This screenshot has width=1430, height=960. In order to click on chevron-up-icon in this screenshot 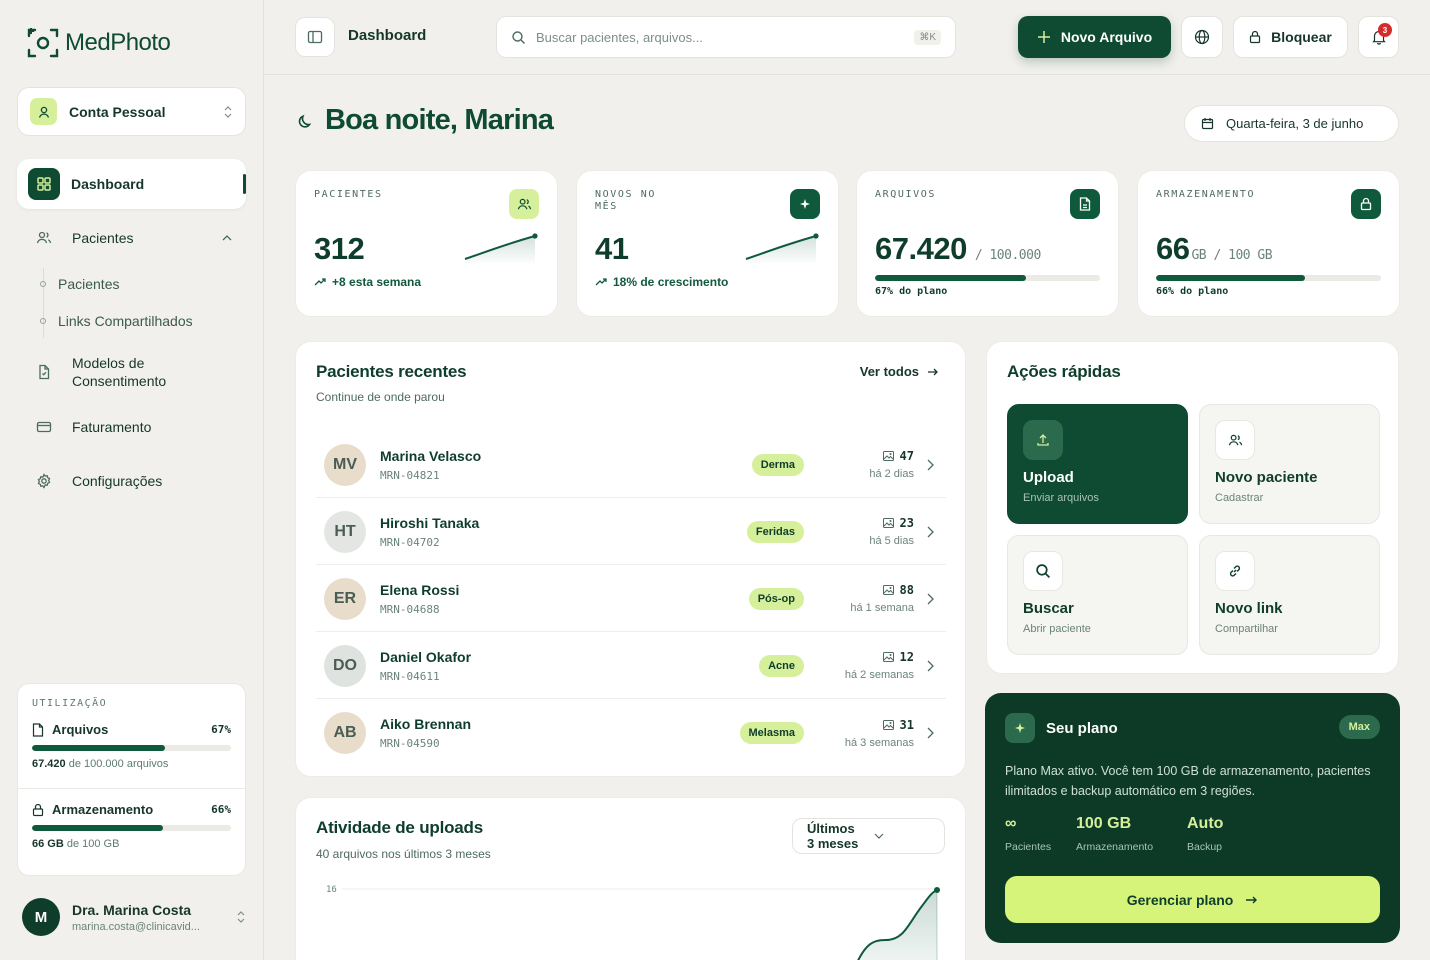, I will do `click(227, 238)`.